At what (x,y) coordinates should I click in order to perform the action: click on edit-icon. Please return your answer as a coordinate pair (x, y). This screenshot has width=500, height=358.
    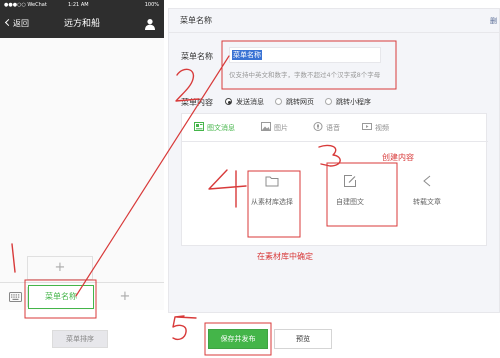
    Looking at the image, I should click on (350, 181).